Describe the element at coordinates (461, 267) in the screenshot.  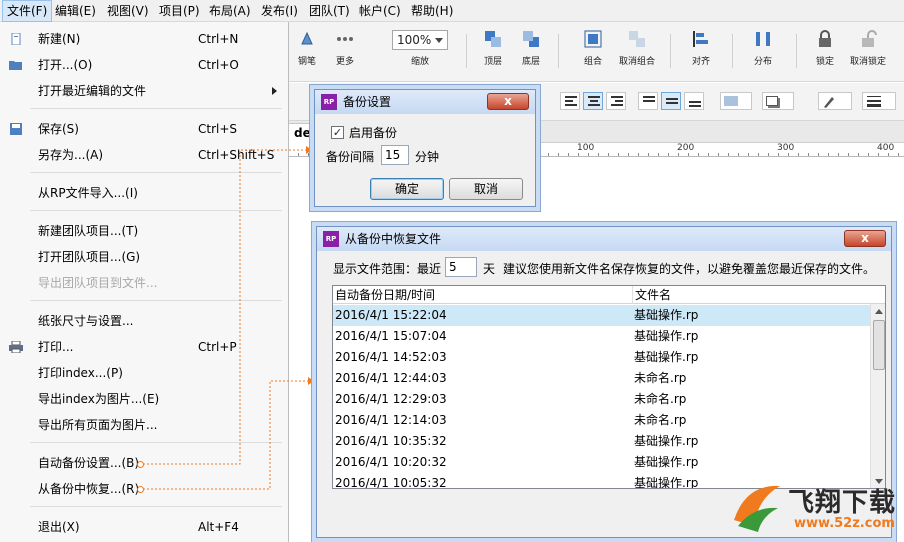
I see `range-days-input: 5` at that location.